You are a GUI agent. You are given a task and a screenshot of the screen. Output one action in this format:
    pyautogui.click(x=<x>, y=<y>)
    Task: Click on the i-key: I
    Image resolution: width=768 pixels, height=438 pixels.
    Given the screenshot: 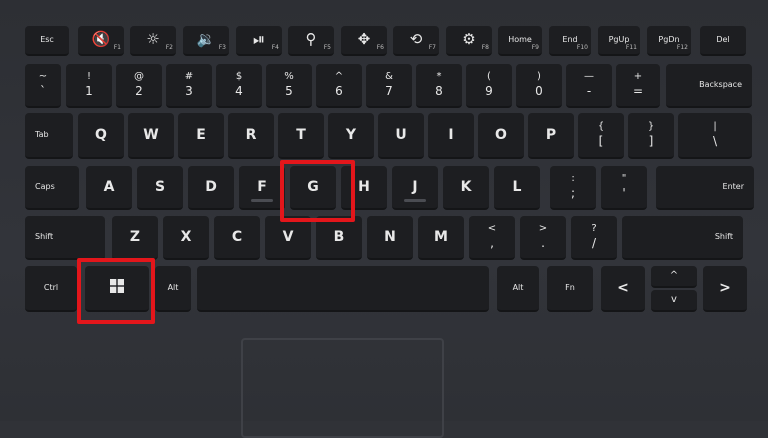 What is the action you would take?
    pyautogui.click(x=451, y=136)
    